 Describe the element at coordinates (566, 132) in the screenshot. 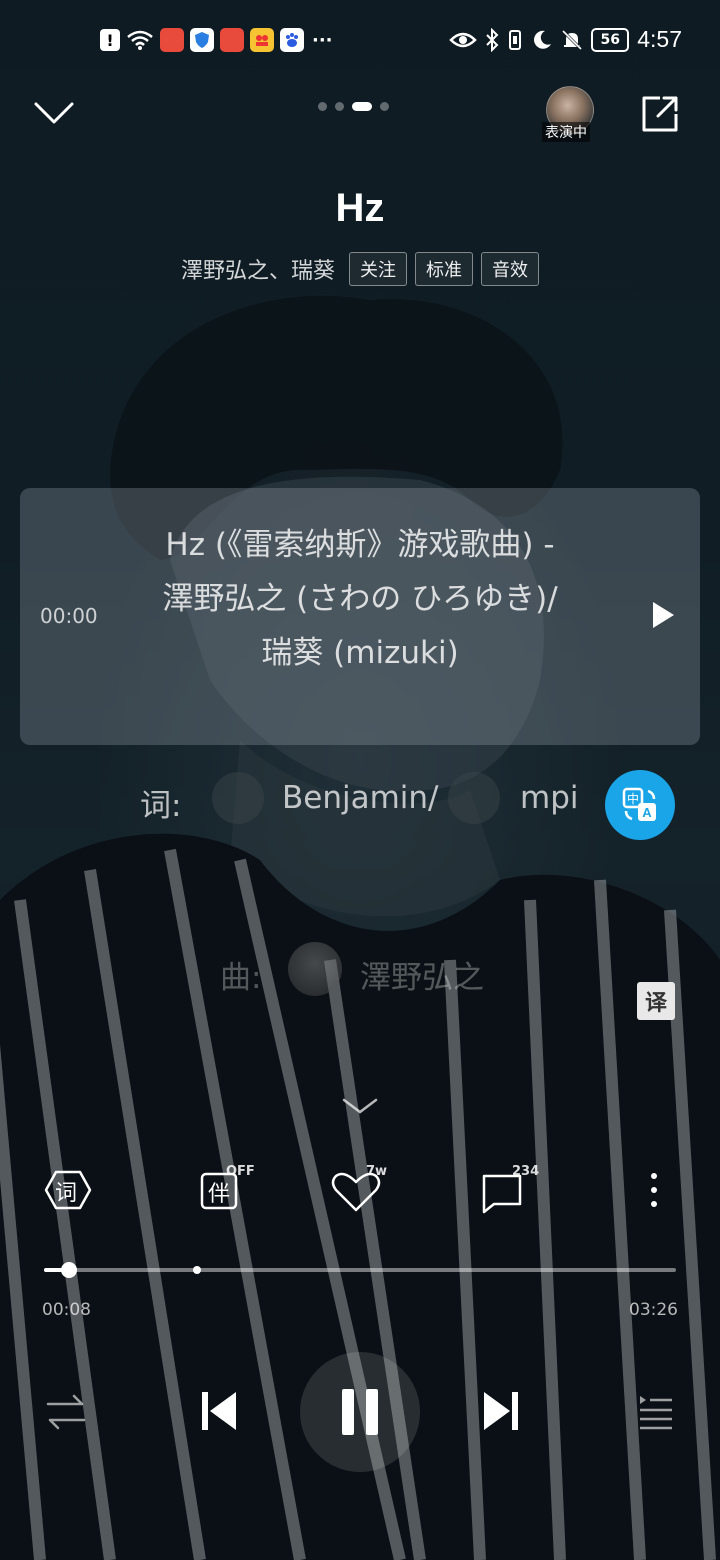

I see `performing-tag: 表演中` at that location.